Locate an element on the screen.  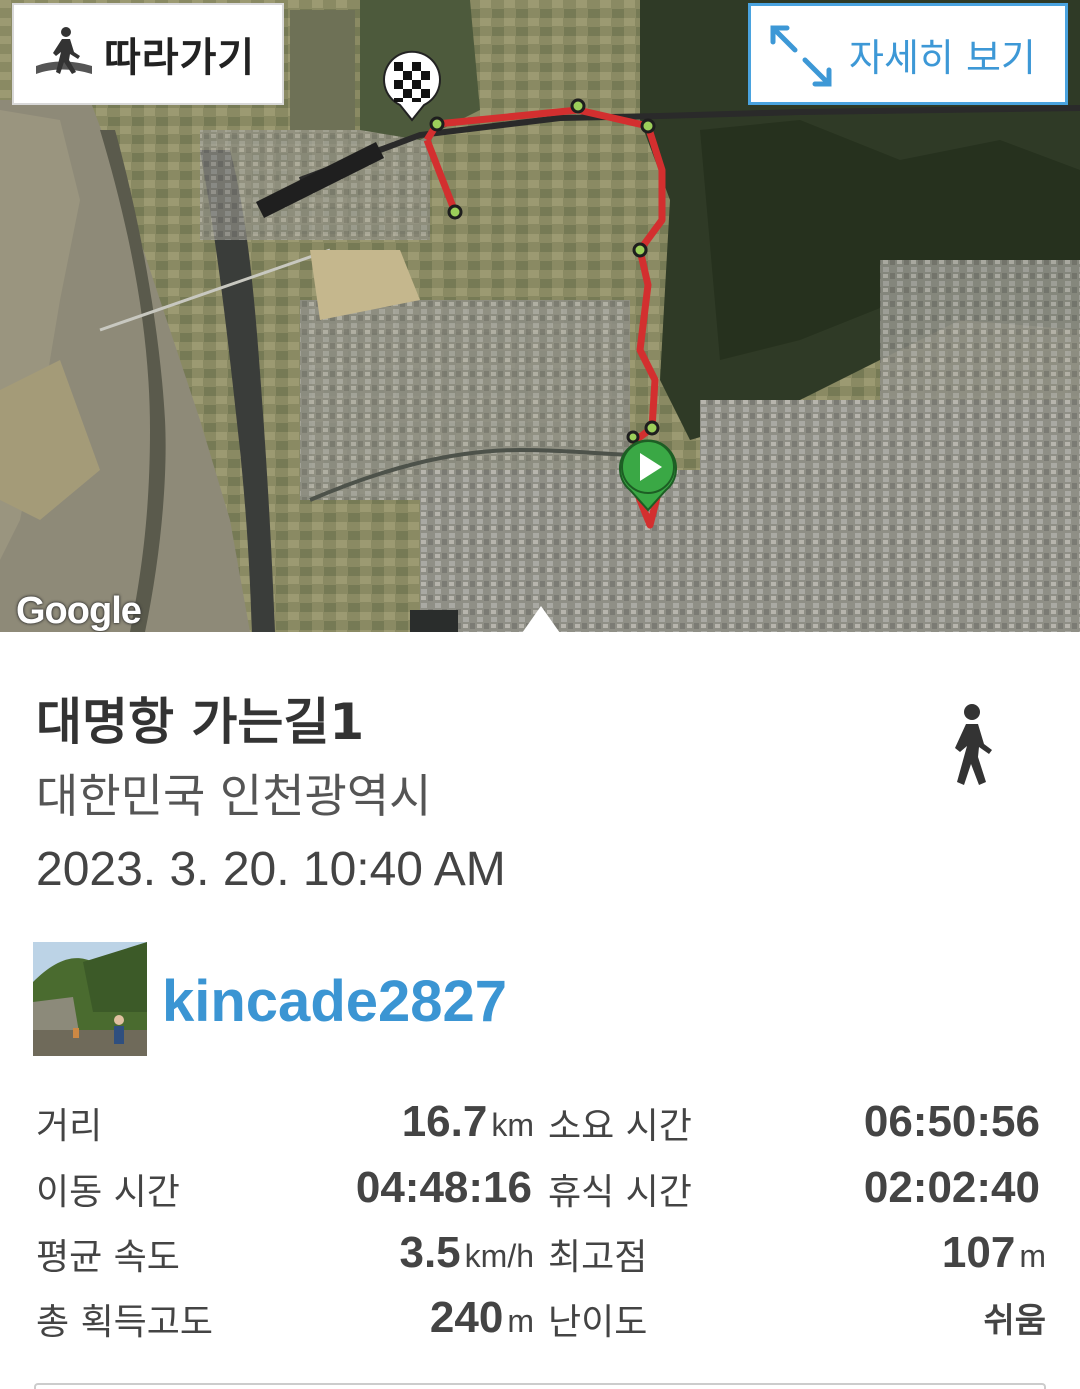
max-elevation-label: 최고점 is located at coordinates (598, 1257).